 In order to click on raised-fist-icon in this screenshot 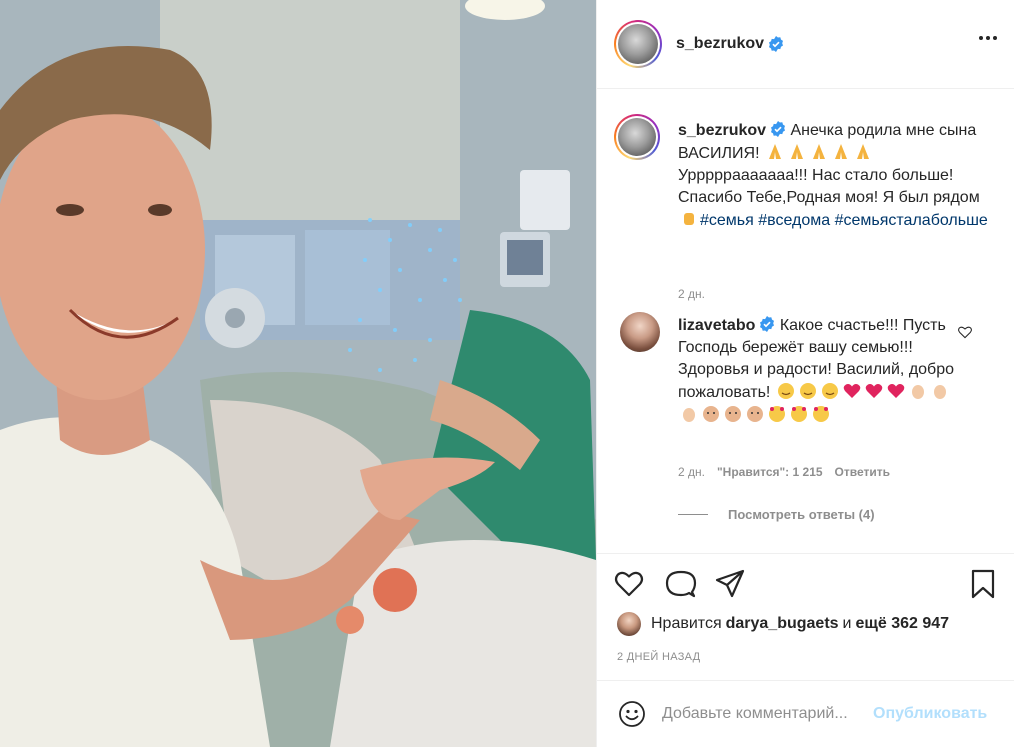, I will do `click(689, 219)`.